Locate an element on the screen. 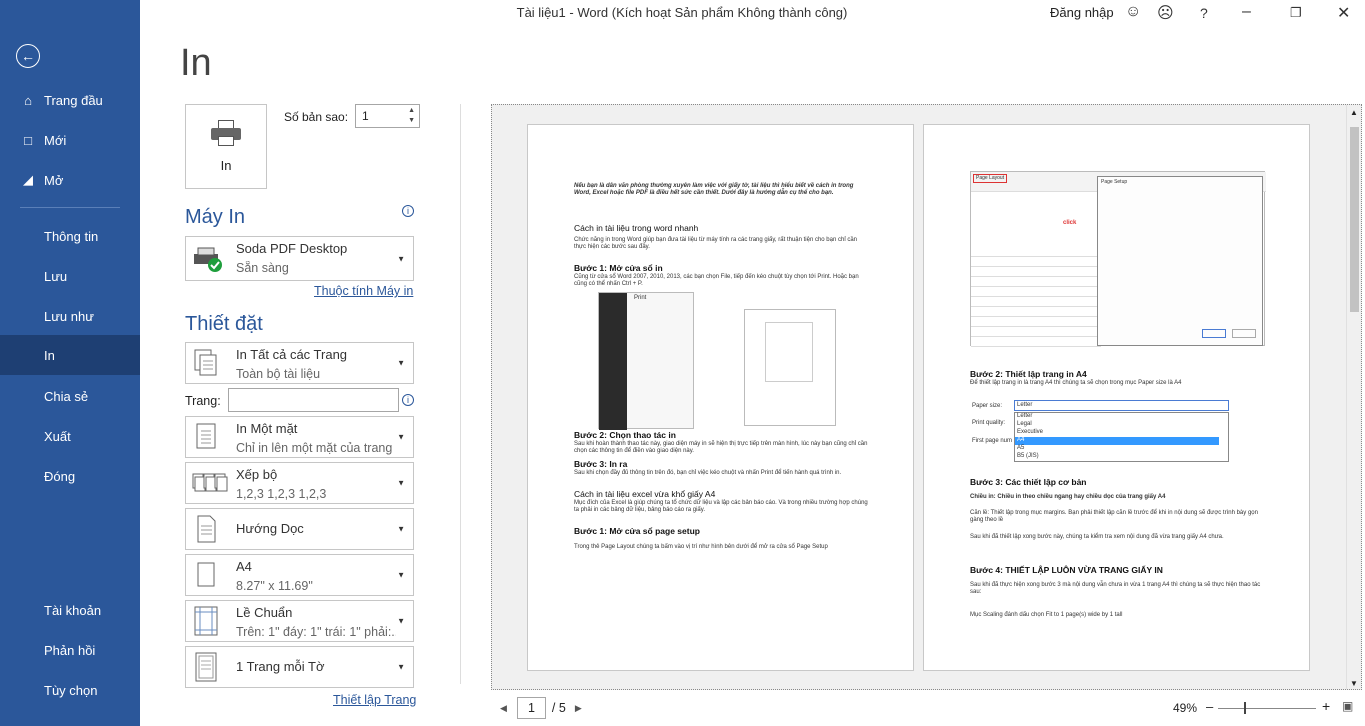 Image resolution: width=1365 pixels, height=726 pixels. portrait-icon is located at coordinates (206, 529).